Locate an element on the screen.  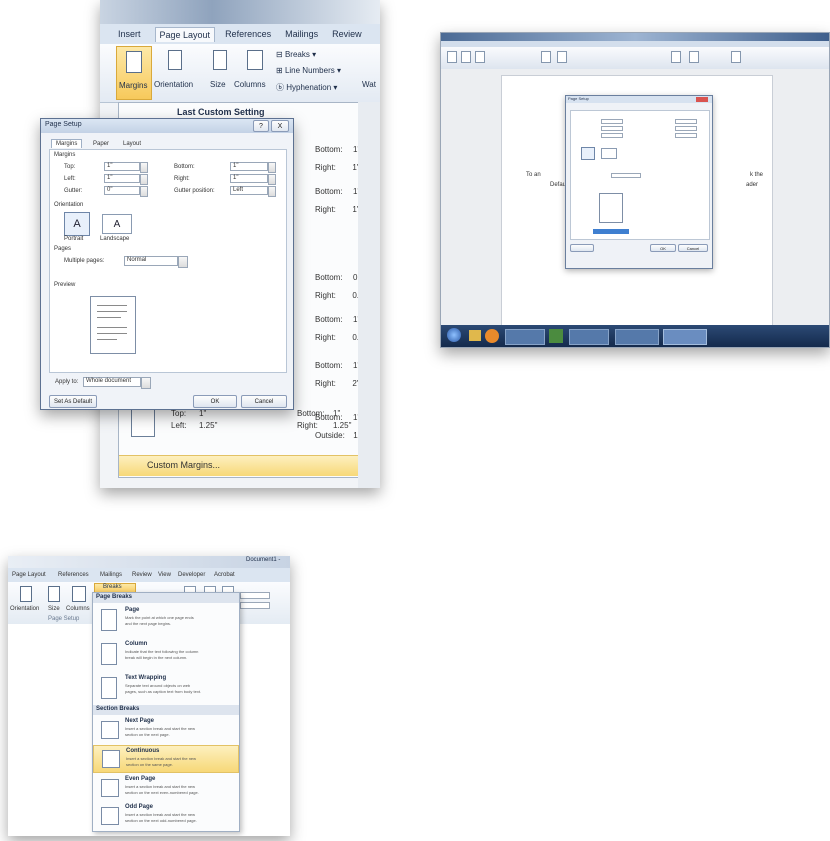
gutter-spinner is located at coordinates (144, 191).